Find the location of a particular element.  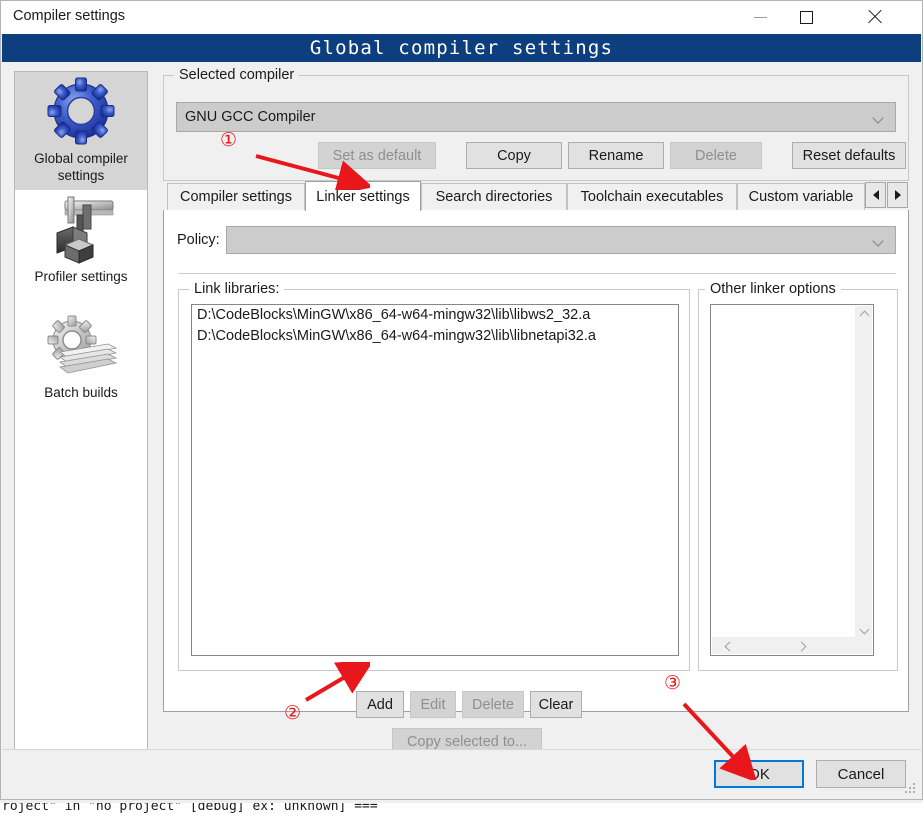

compiler-select-value: GNU GCC Compiler is located at coordinates (250, 117).